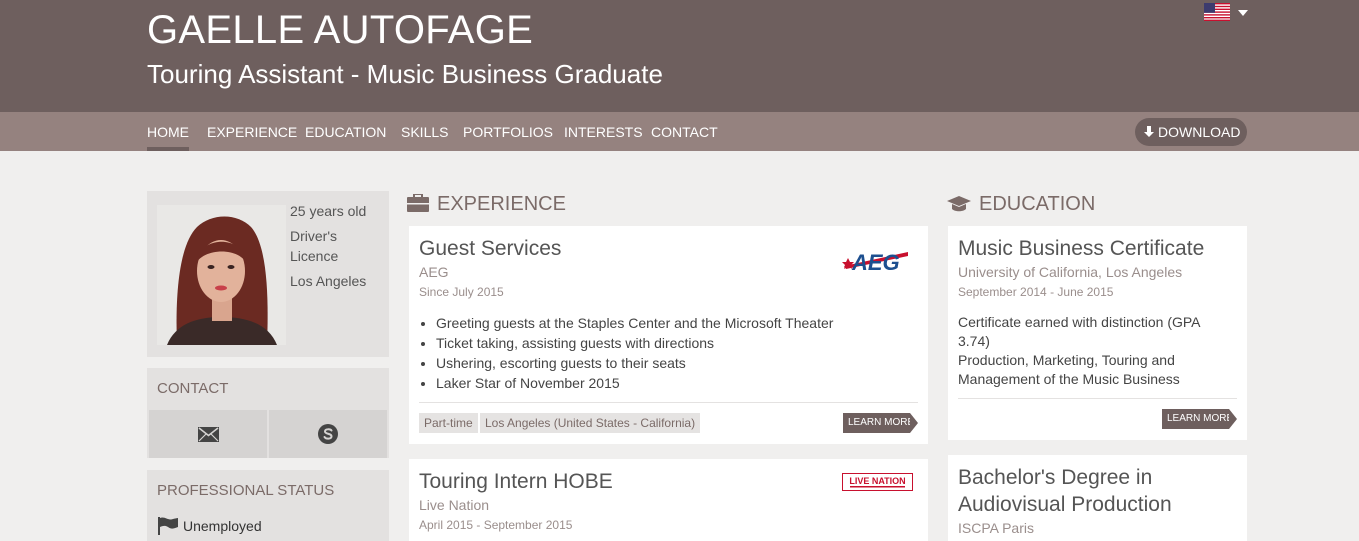 This screenshot has height=541, width=1359. Describe the element at coordinates (508, 132) in the screenshot. I see `nav-portfolios: PORTFOLIOS` at that location.